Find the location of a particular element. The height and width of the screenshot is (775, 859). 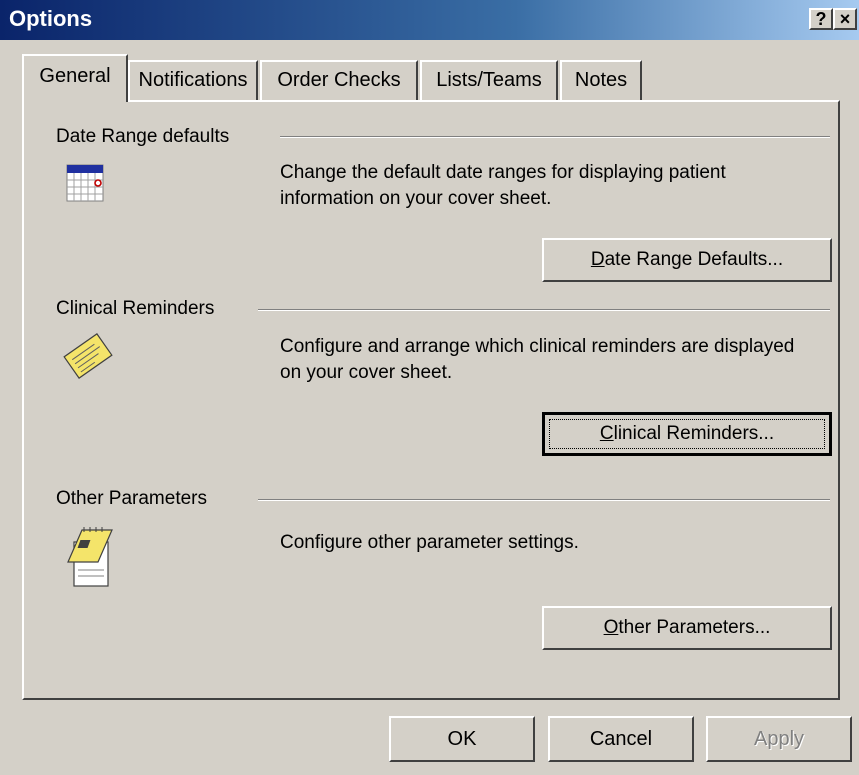

focus-rectangle is located at coordinates (687, 434).